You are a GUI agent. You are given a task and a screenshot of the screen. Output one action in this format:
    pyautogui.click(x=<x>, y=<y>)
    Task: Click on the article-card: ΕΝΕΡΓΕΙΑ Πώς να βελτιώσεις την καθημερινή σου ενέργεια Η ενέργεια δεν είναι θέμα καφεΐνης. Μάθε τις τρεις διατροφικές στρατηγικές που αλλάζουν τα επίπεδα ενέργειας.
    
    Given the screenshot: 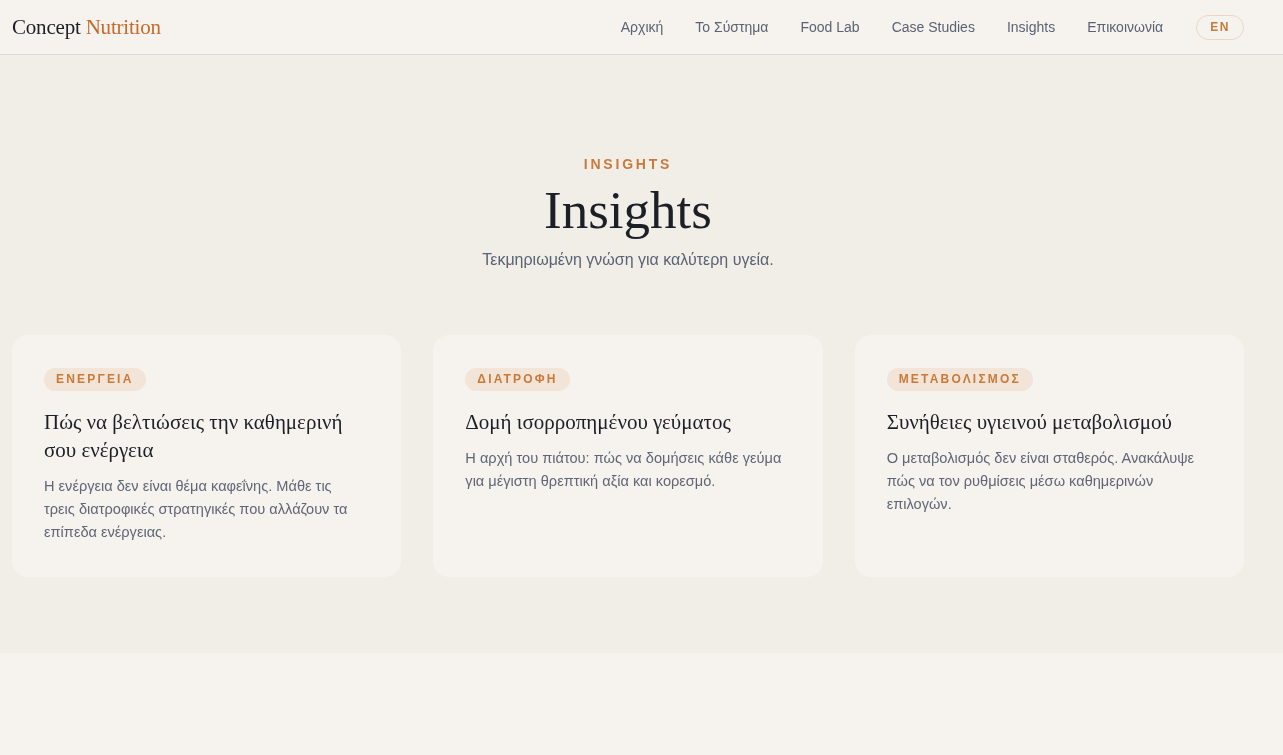 What is the action you would take?
    pyautogui.click(x=207, y=456)
    